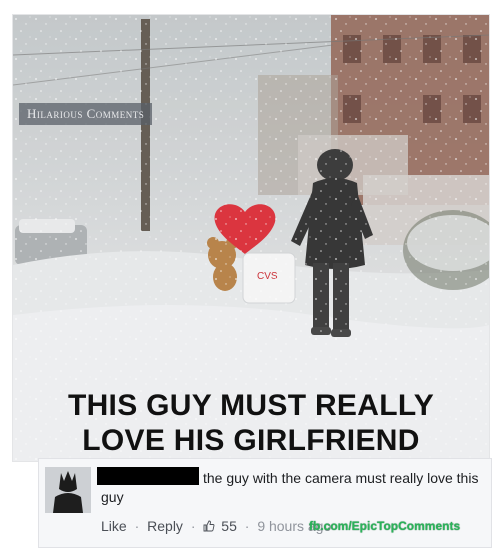  What do you see at coordinates (114, 526) in the screenshot?
I see `like-link: Like` at bounding box center [114, 526].